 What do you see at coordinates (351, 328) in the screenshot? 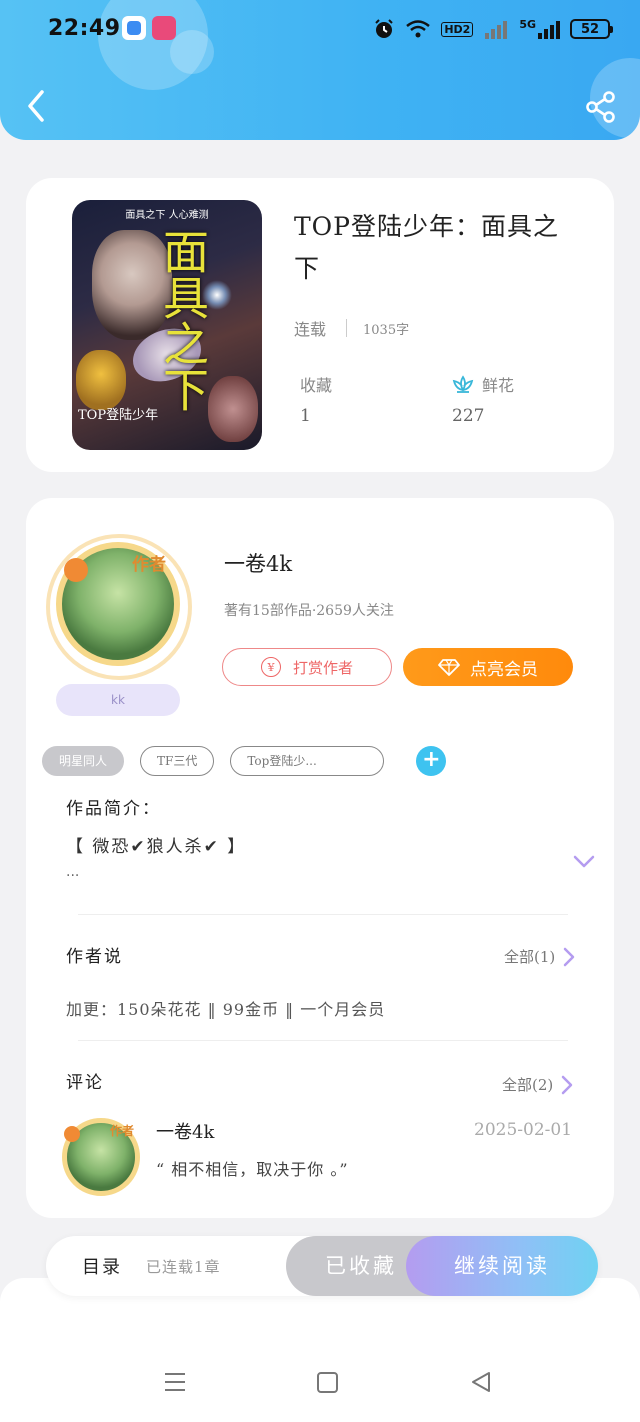
I see `book-status-row: 连载 1035字` at bounding box center [351, 328].